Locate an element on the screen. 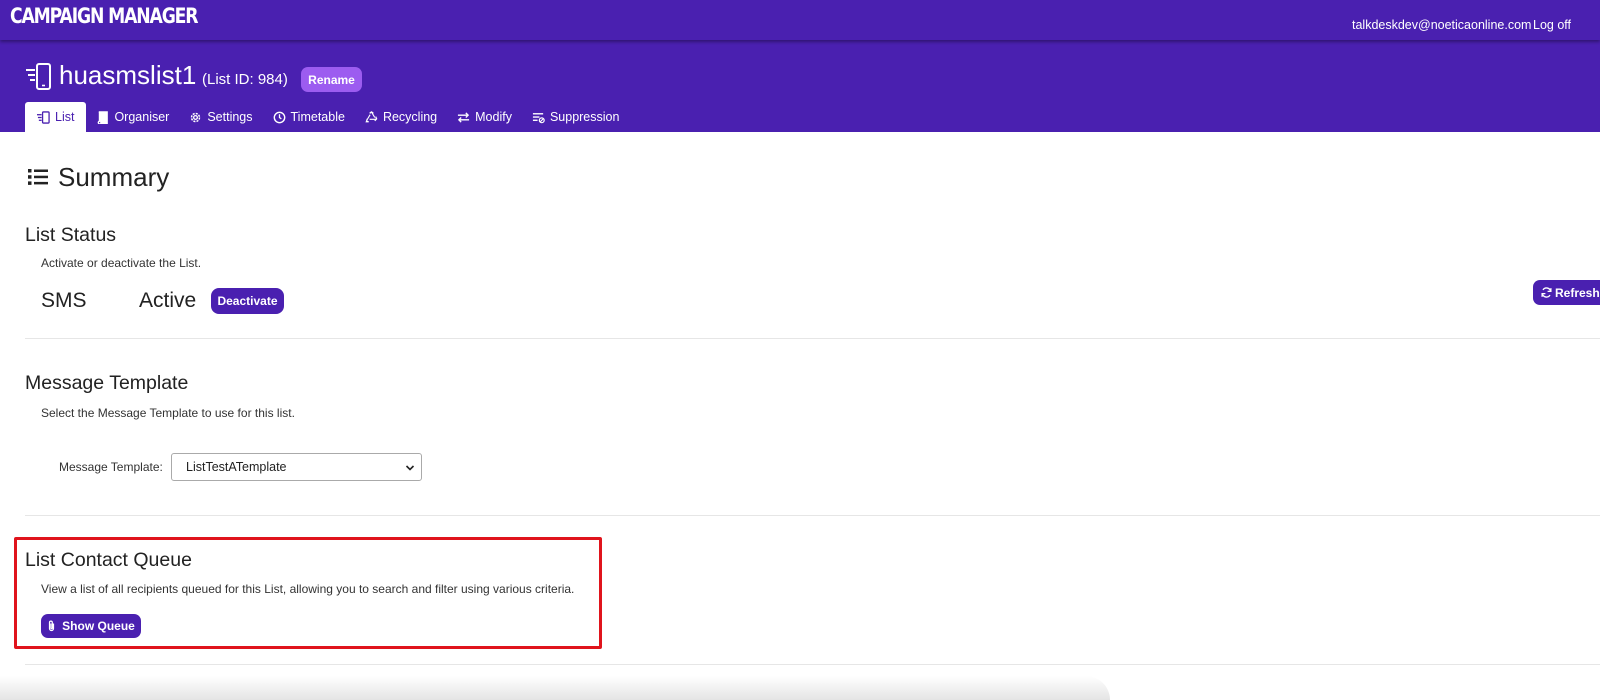 The width and height of the screenshot is (1600, 700). list-status-description: Activate or deactivate the List. is located at coordinates (121, 263).